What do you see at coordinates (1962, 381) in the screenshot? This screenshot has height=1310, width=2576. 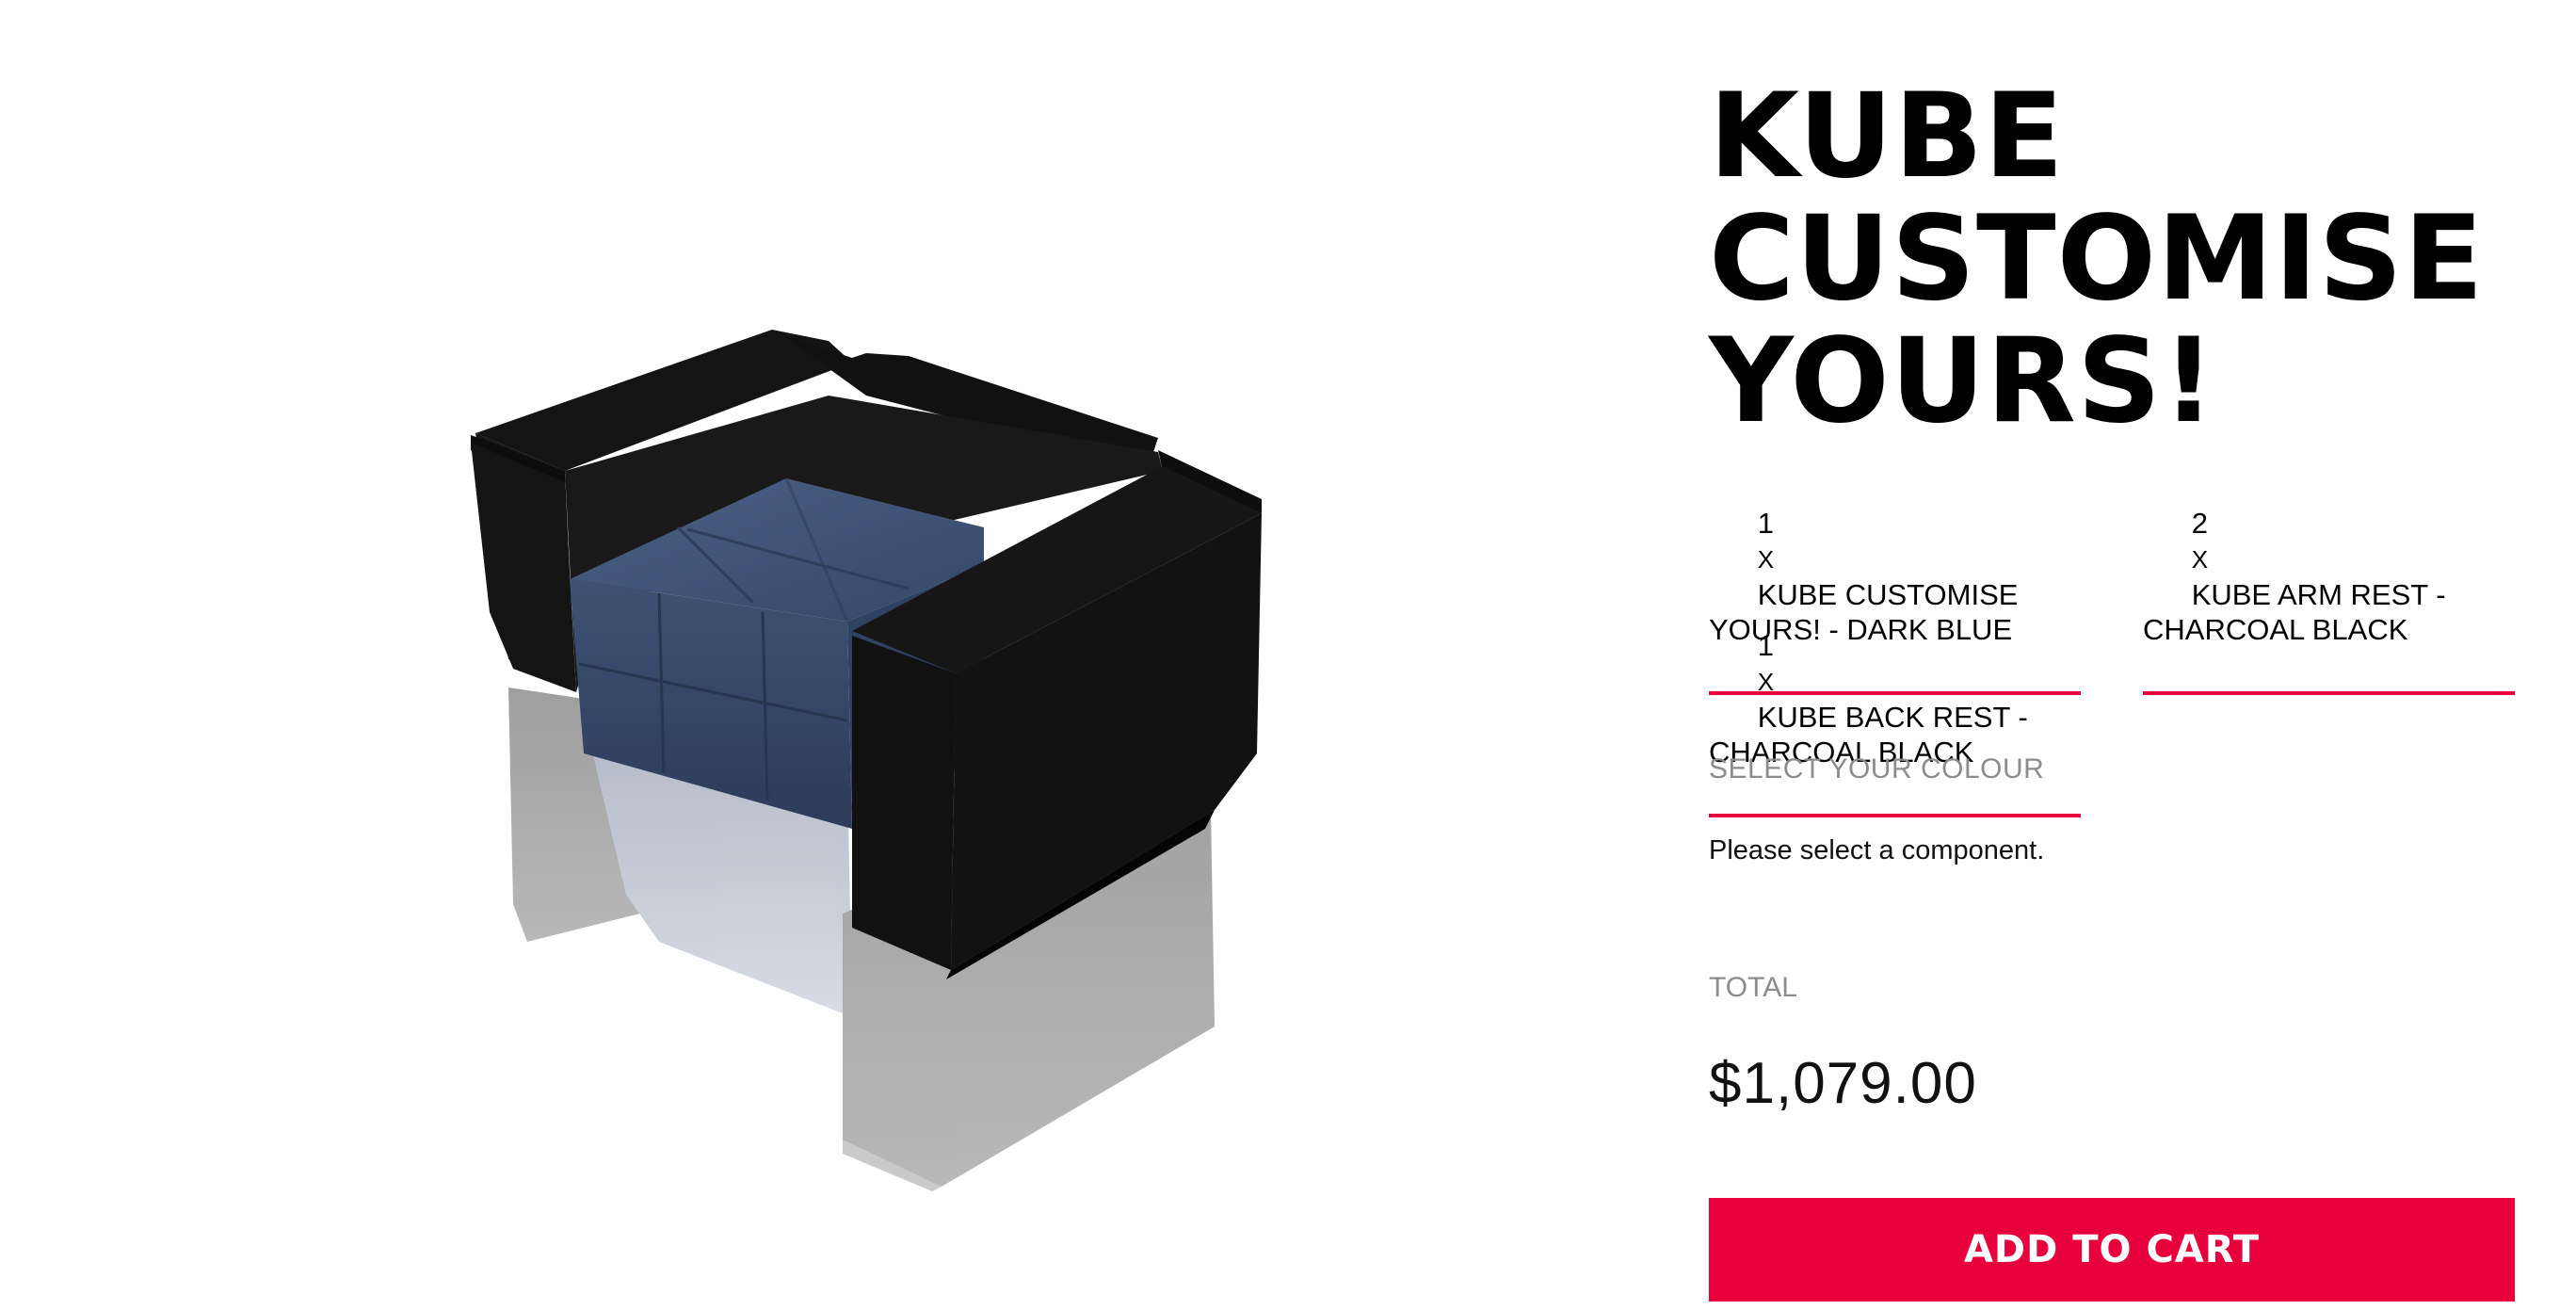 I see `title-line: YOURS!` at bounding box center [1962, 381].